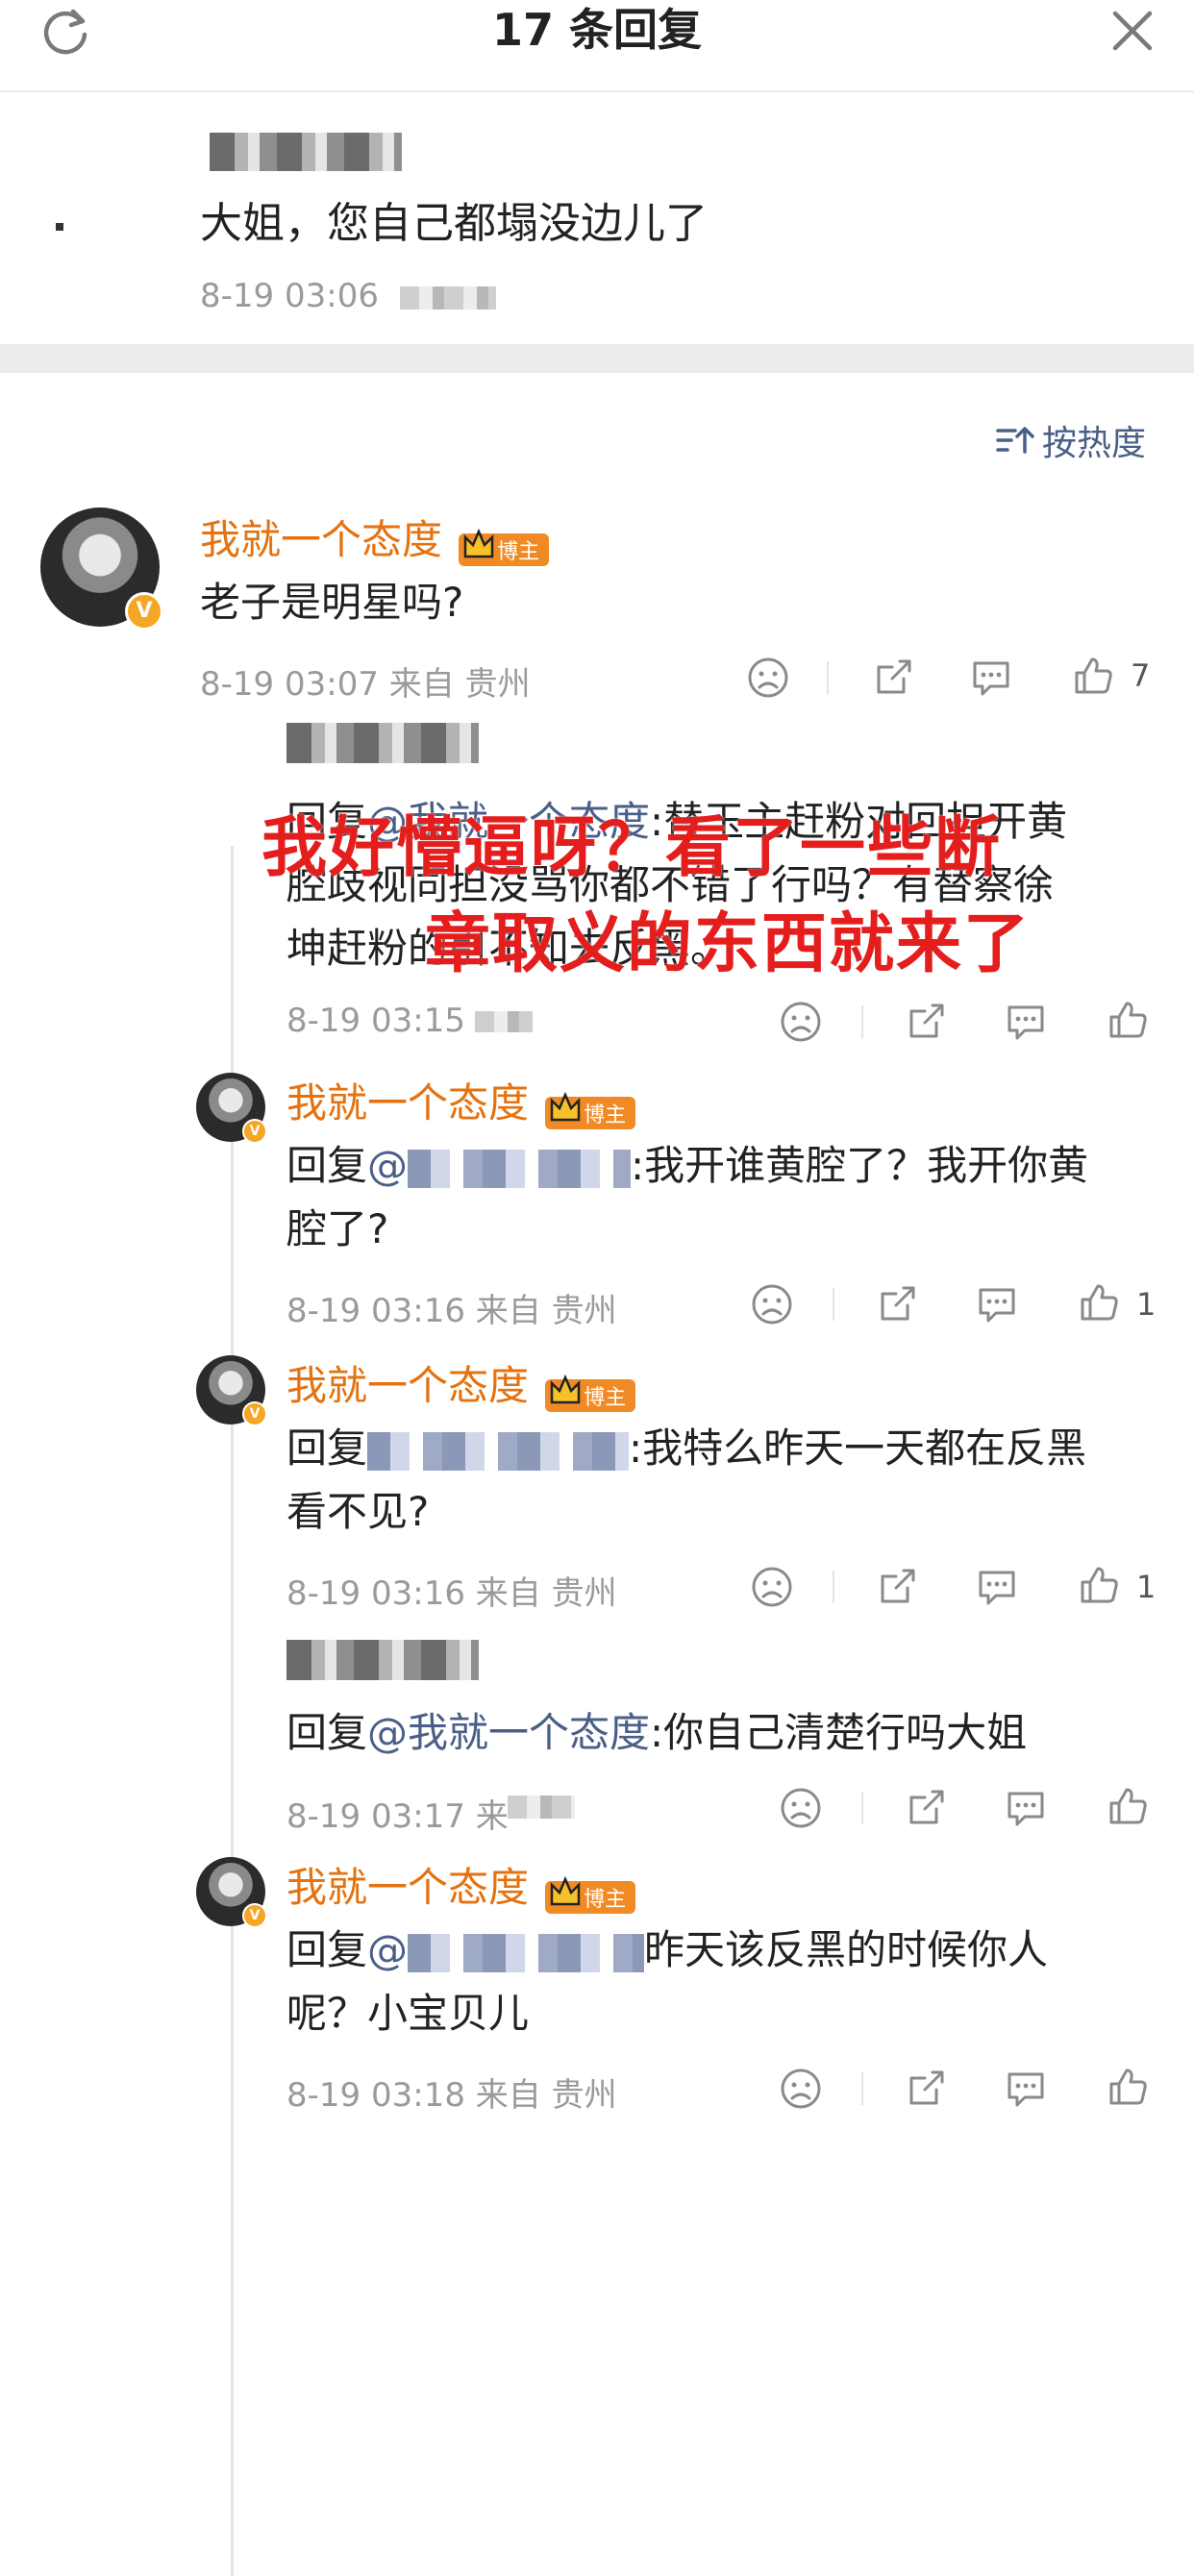 Image resolution: width=1194 pixels, height=2576 pixels. I want to click on sort-icon, so click(1015, 440).